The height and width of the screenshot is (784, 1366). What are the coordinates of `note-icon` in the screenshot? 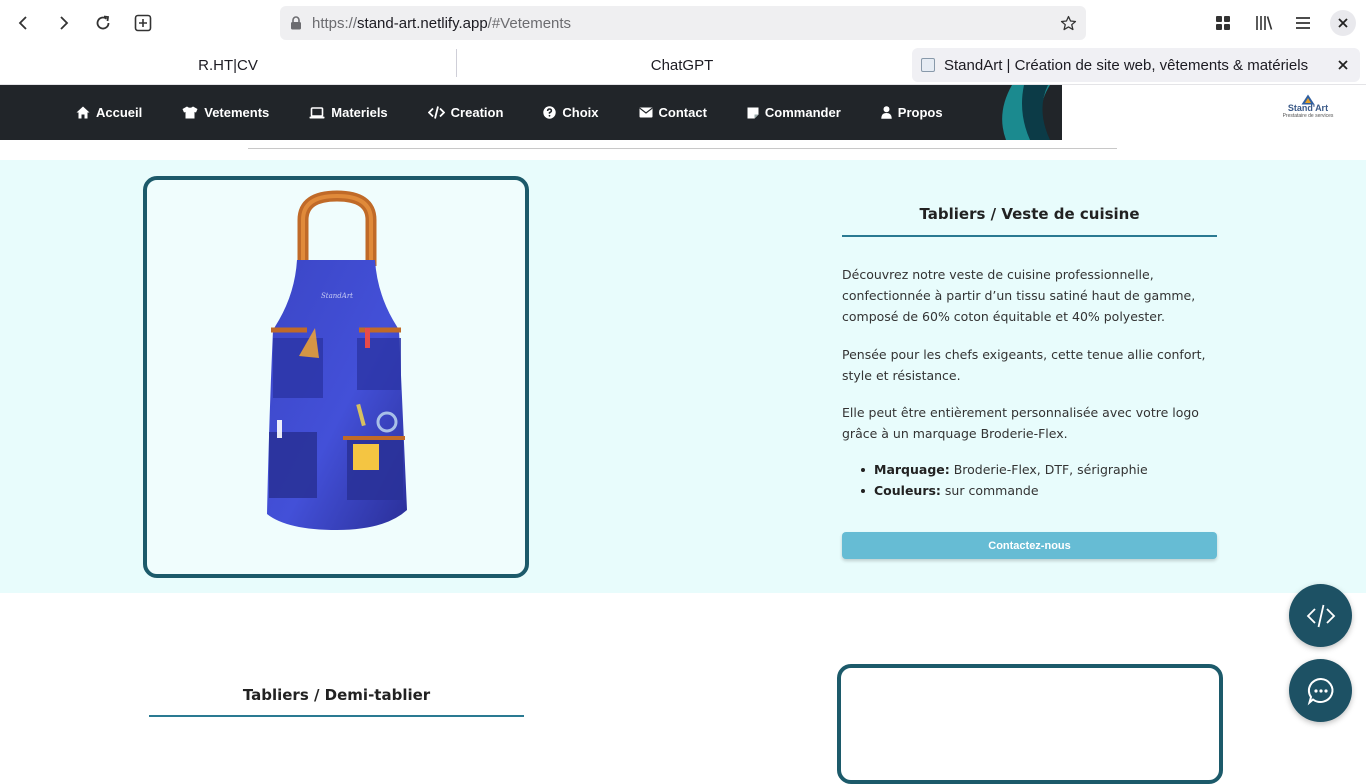 It's located at (753, 112).